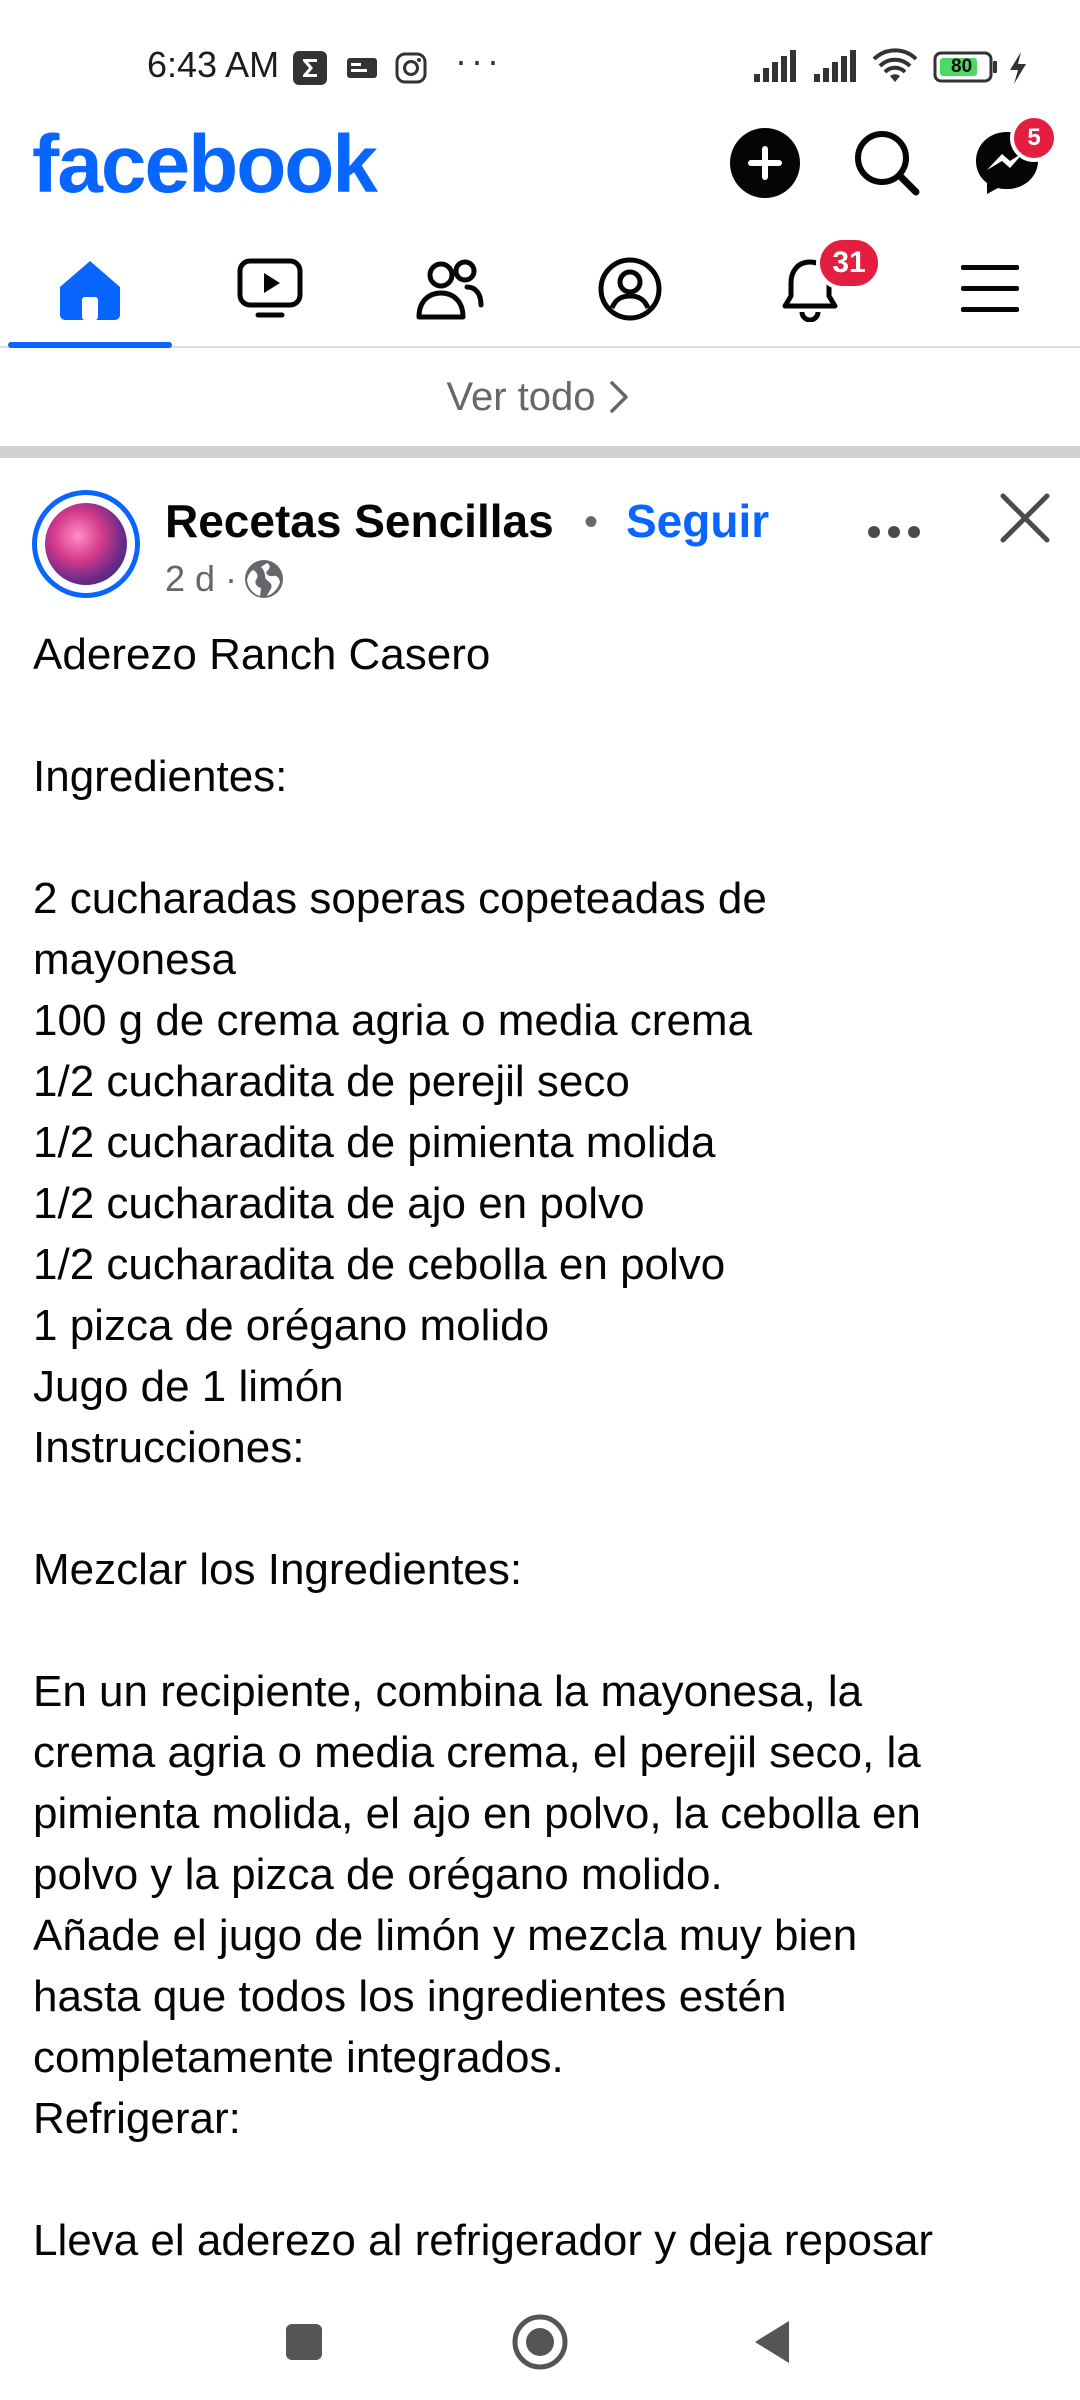  I want to click on more-notifications-indicator: ···, so click(479, 60).